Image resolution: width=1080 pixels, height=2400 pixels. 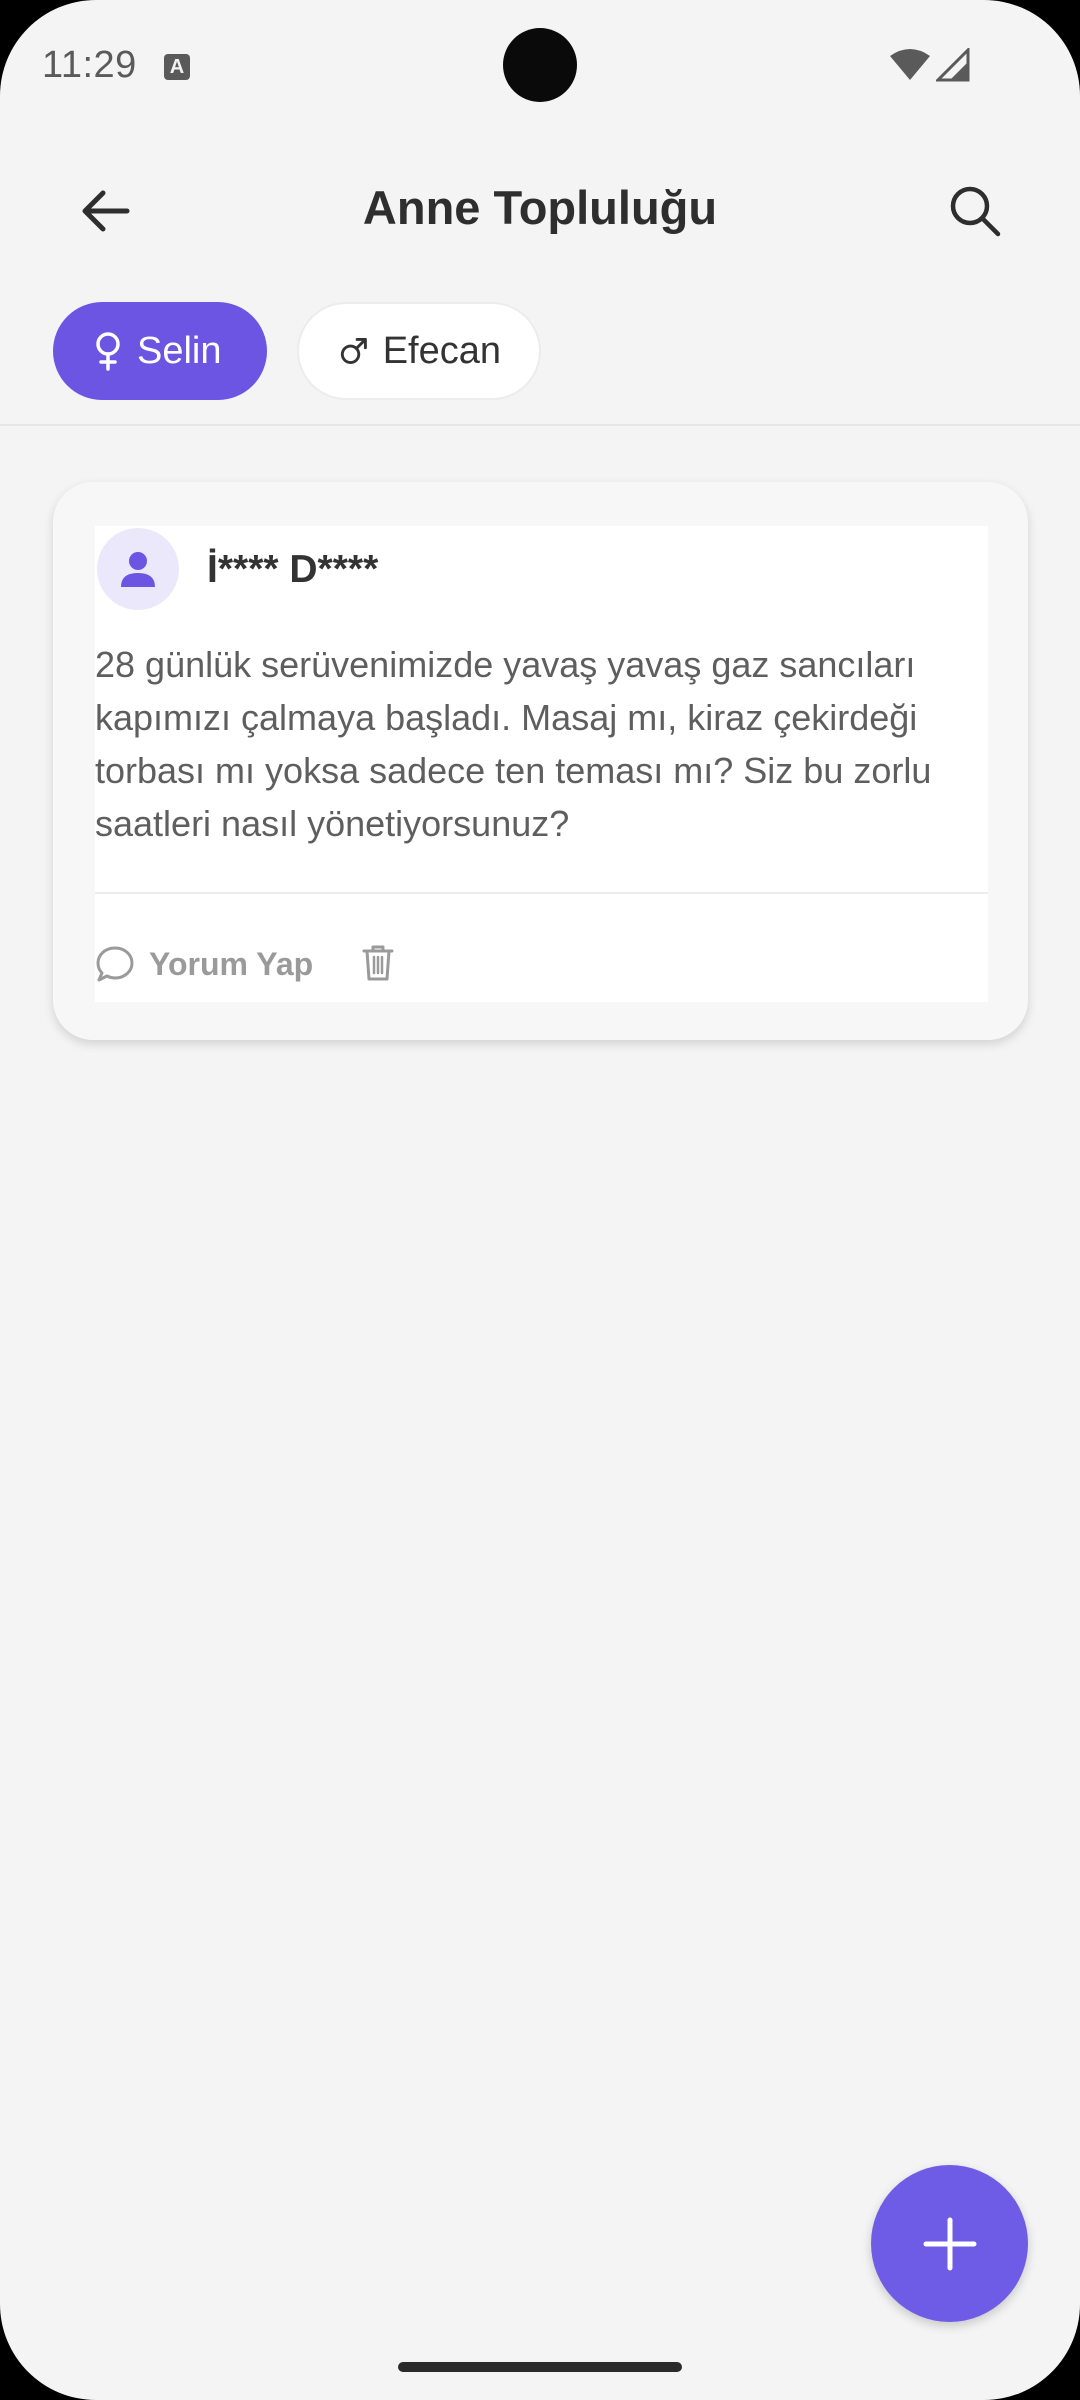 What do you see at coordinates (540, 425) in the screenshot?
I see `header-divider` at bounding box center [540, 425].